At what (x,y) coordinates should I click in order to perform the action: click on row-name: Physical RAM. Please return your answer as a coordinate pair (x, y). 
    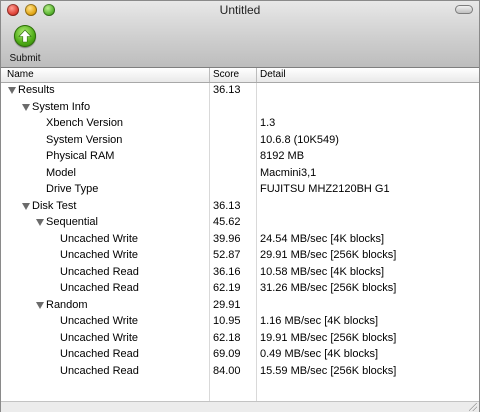
    Looking at the image, I should click on (80, 156).